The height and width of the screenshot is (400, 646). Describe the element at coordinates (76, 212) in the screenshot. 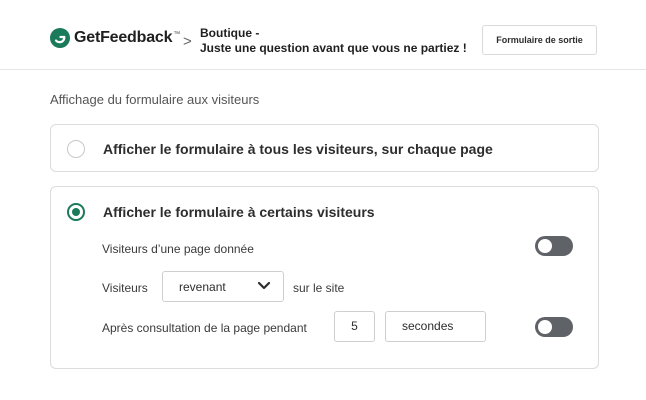

I see `option-some-radio` at that location.